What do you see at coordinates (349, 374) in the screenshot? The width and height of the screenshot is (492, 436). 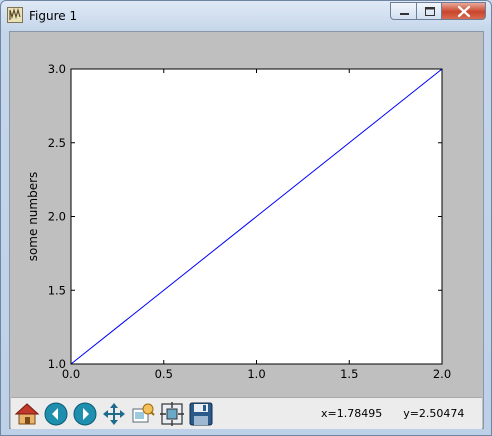 I see `x-tick-label: 1.5` at bounding box center [349, 374].